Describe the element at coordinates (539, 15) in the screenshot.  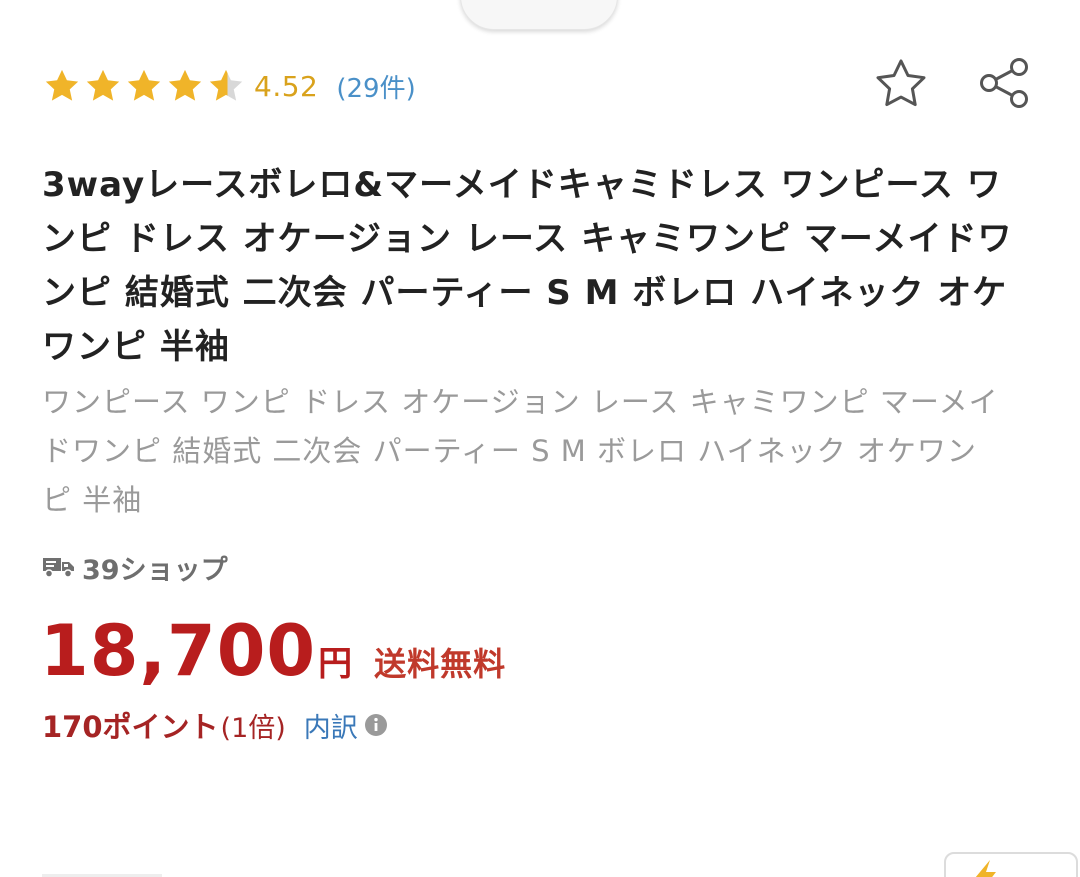
I see `top-handle-button` at that location.